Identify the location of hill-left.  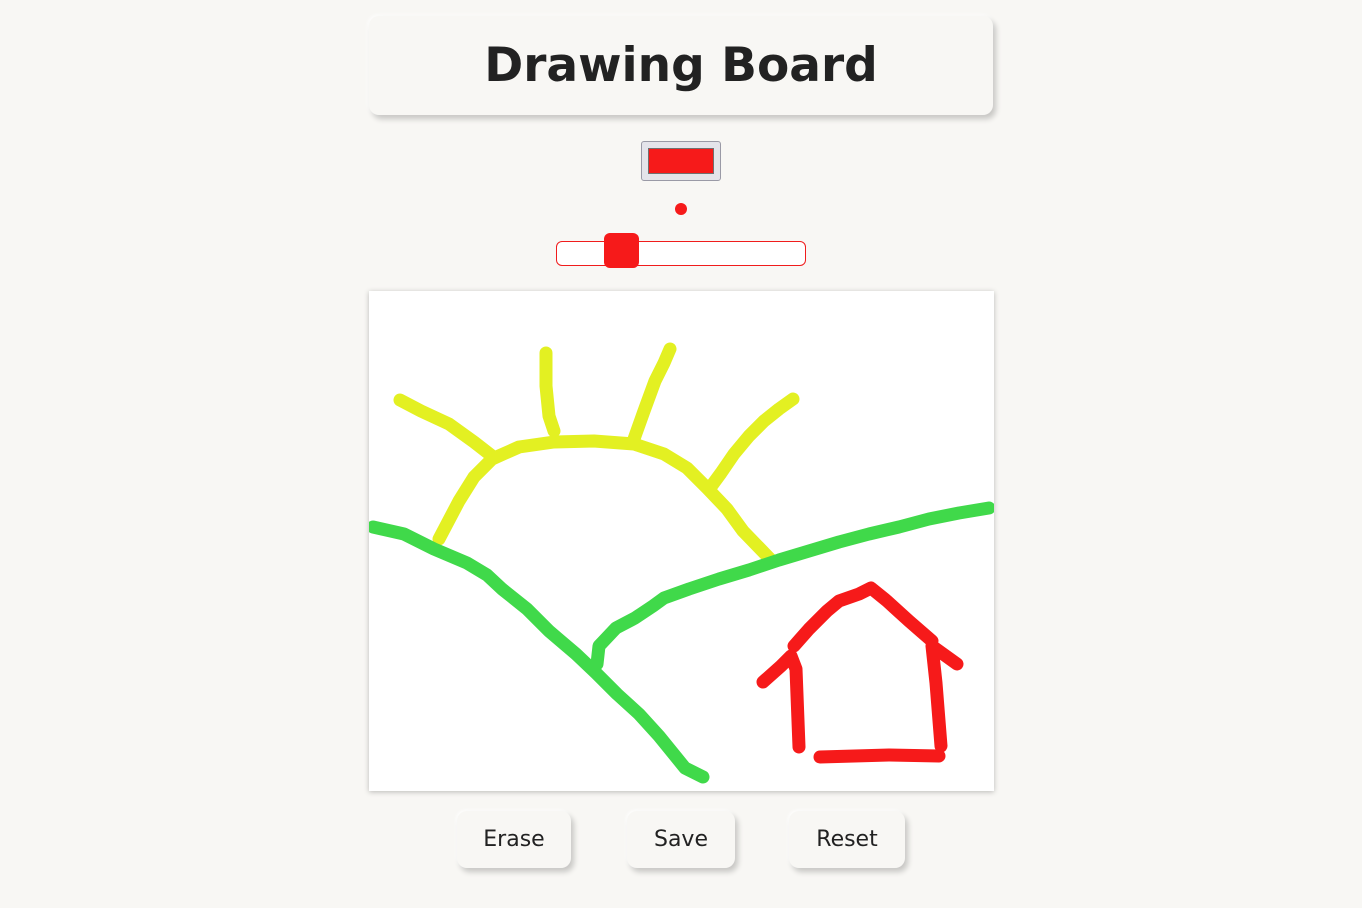
(539, 652).